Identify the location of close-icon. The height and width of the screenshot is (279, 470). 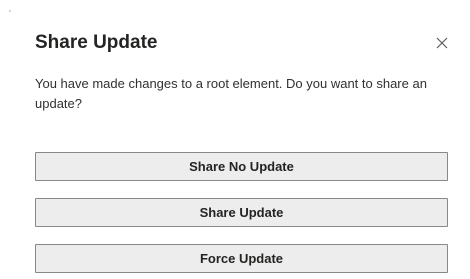
(442, 43).